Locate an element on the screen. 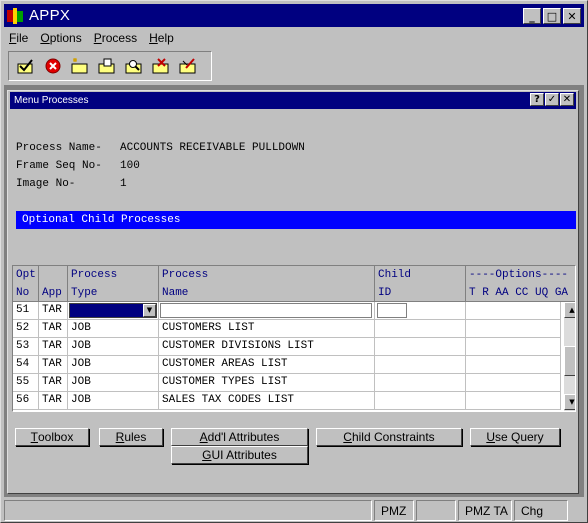 The image size is (588, 523). help-button: ? is located at coordinates (537, 99).